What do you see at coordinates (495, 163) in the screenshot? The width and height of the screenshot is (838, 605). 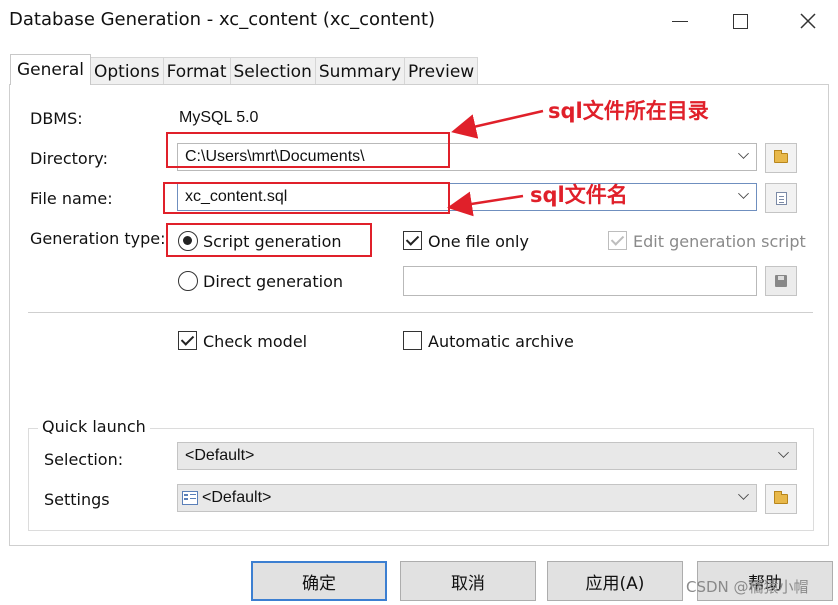 I see `annotation-arrows` at bounding box center [495, 163].